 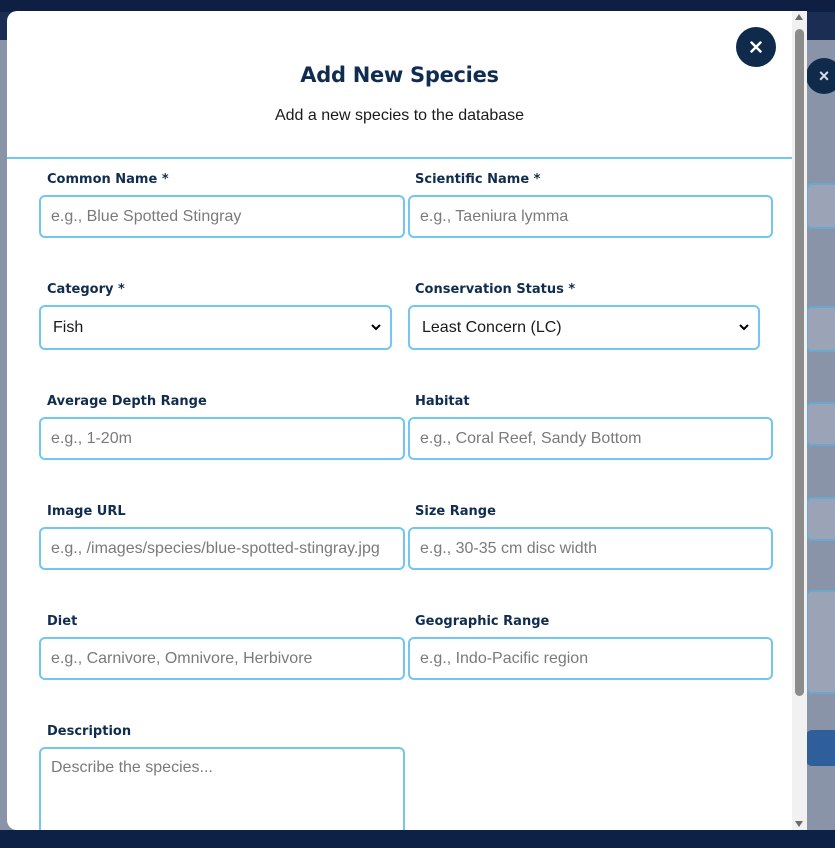 I want to click on background-close-icon: ×, so click(x=820, y=76).